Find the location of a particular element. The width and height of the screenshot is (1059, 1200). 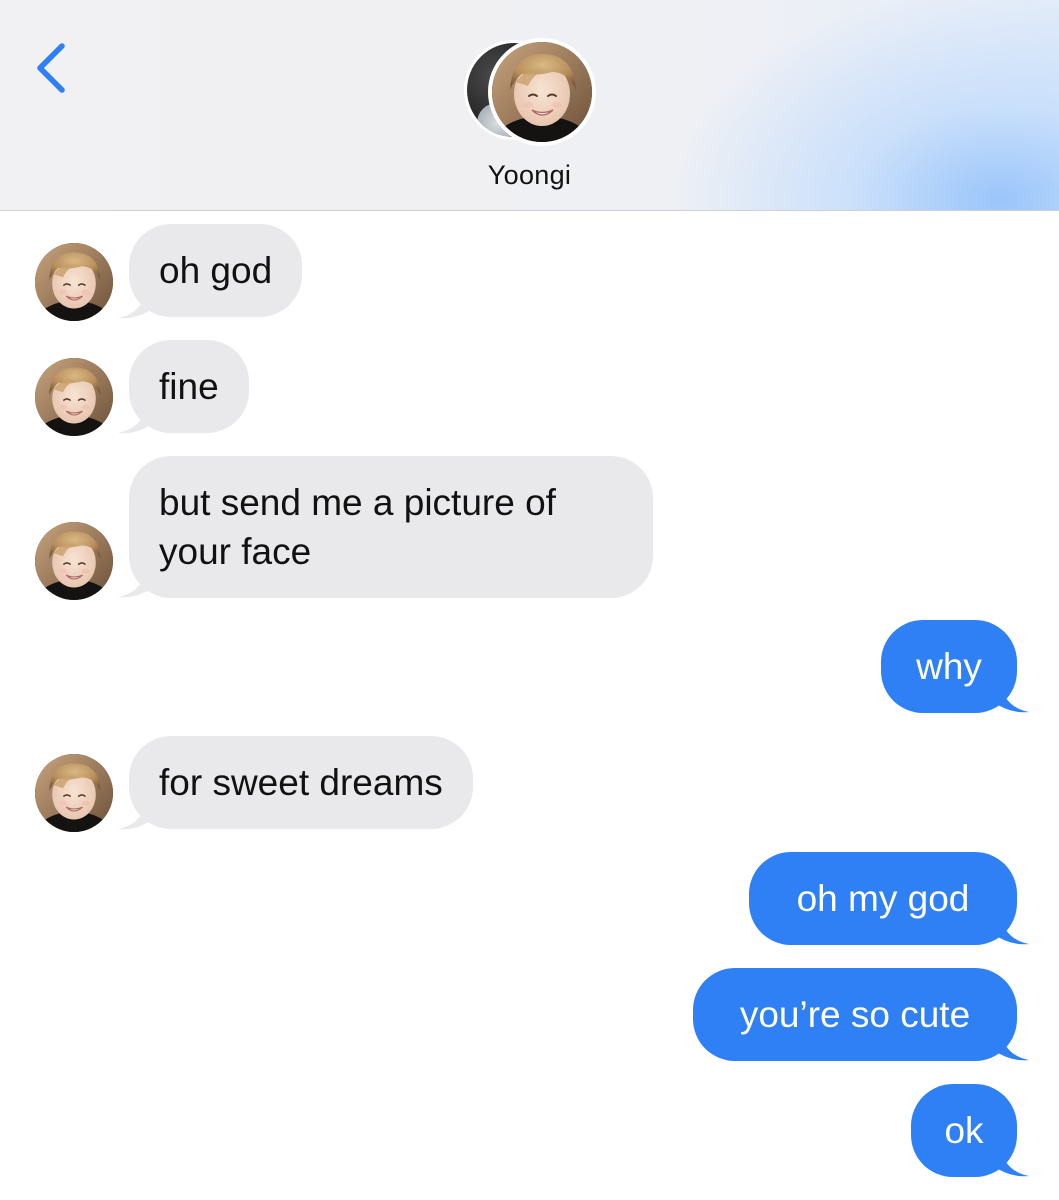

contact-avatar is located at coordinates (542, 92).